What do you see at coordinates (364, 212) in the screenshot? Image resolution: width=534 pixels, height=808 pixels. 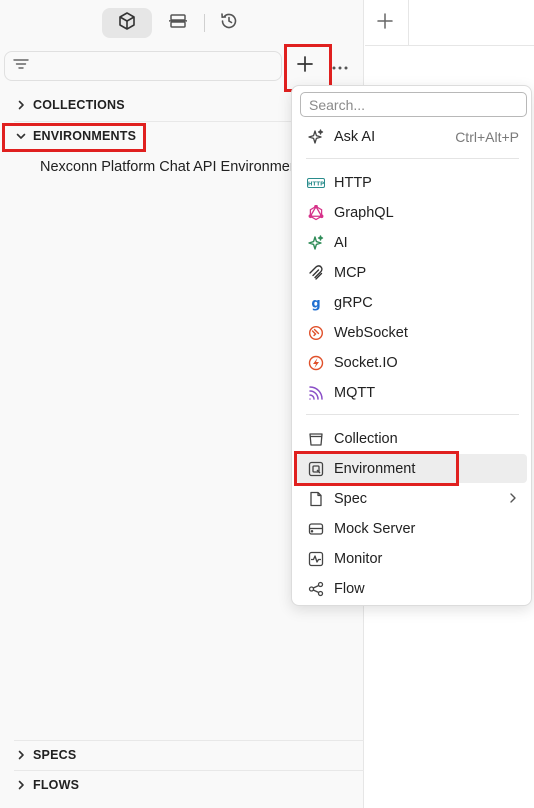 I see `menu-item-label: GraphQL` at bounding box center [364, 212].